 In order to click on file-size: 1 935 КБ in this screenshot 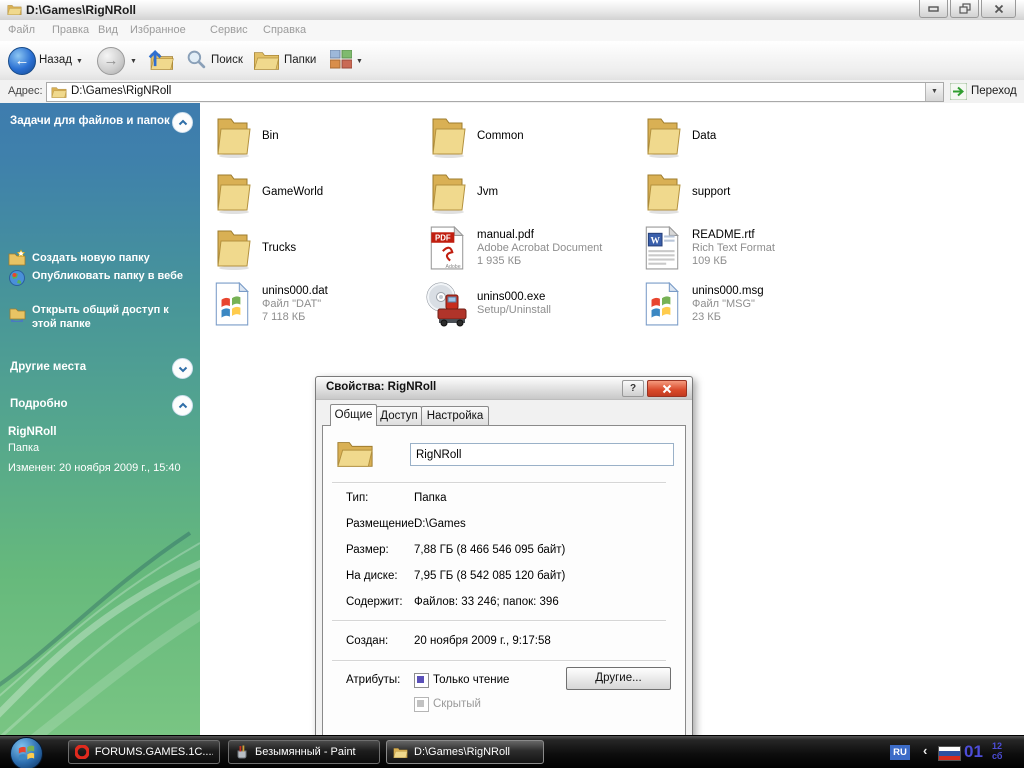, I will do `click(499, 260)`.